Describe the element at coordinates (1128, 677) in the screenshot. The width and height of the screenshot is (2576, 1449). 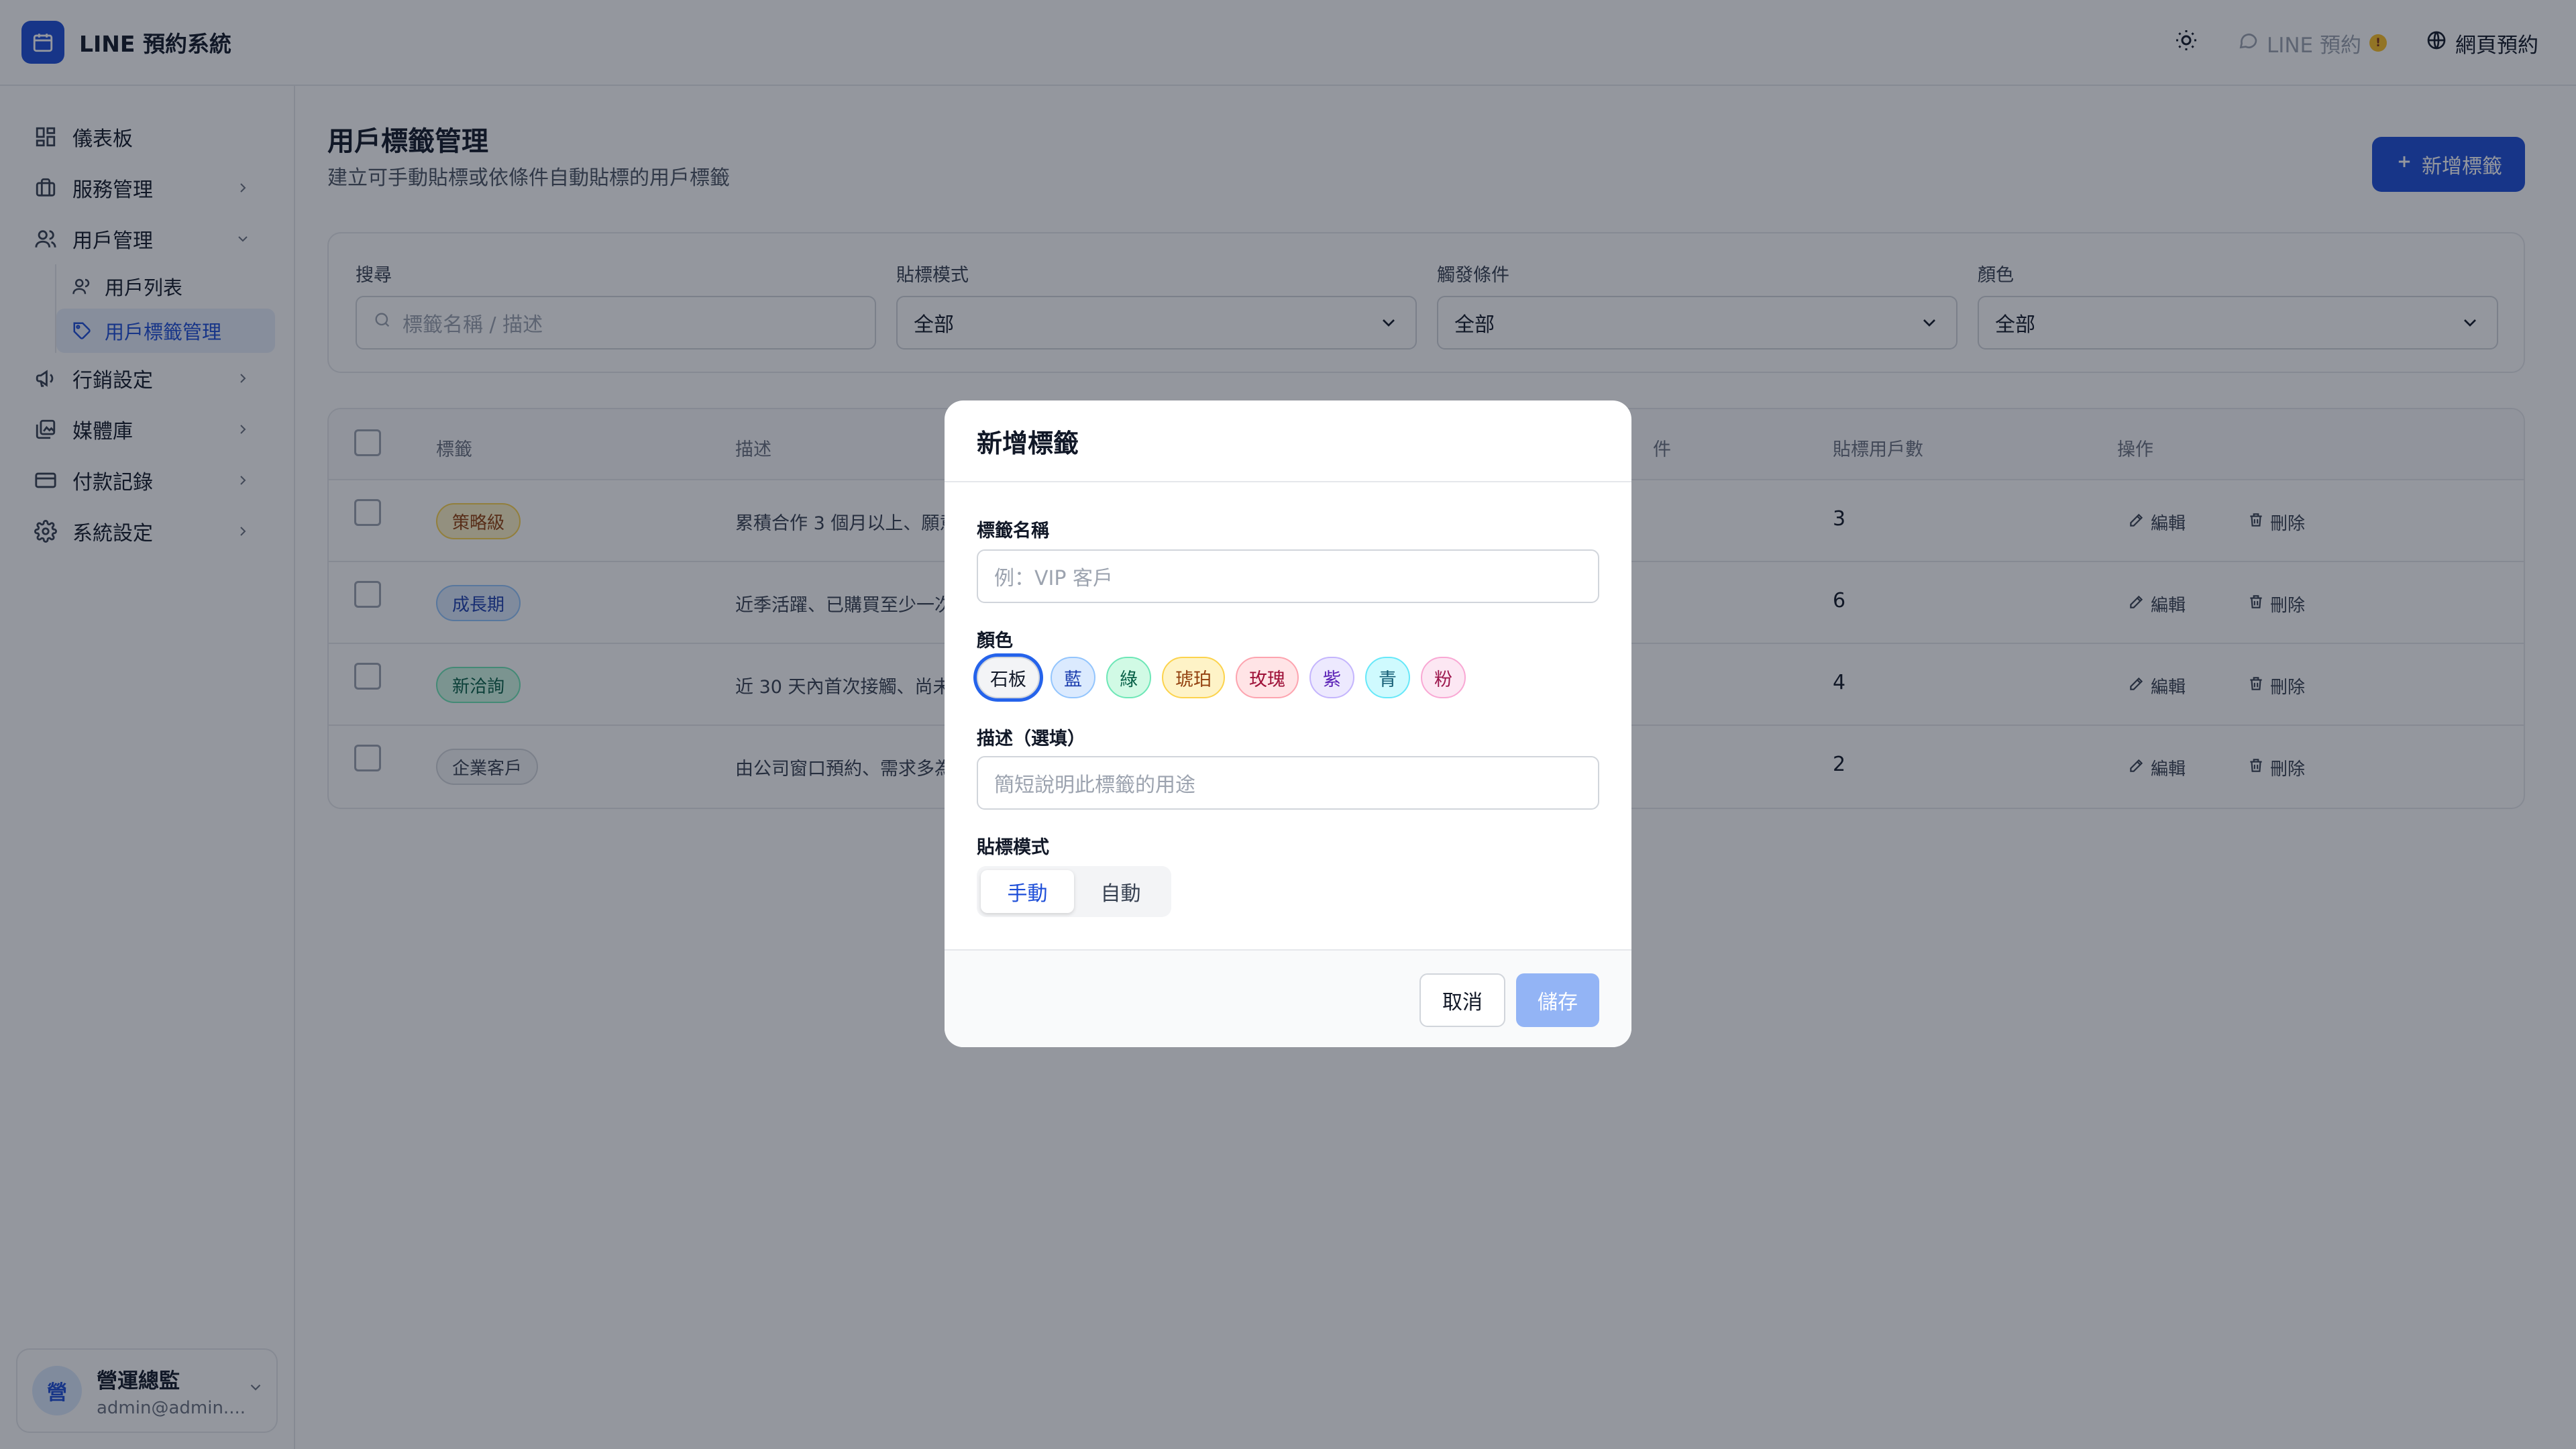
I see `color-option-green: 綠` at that location.